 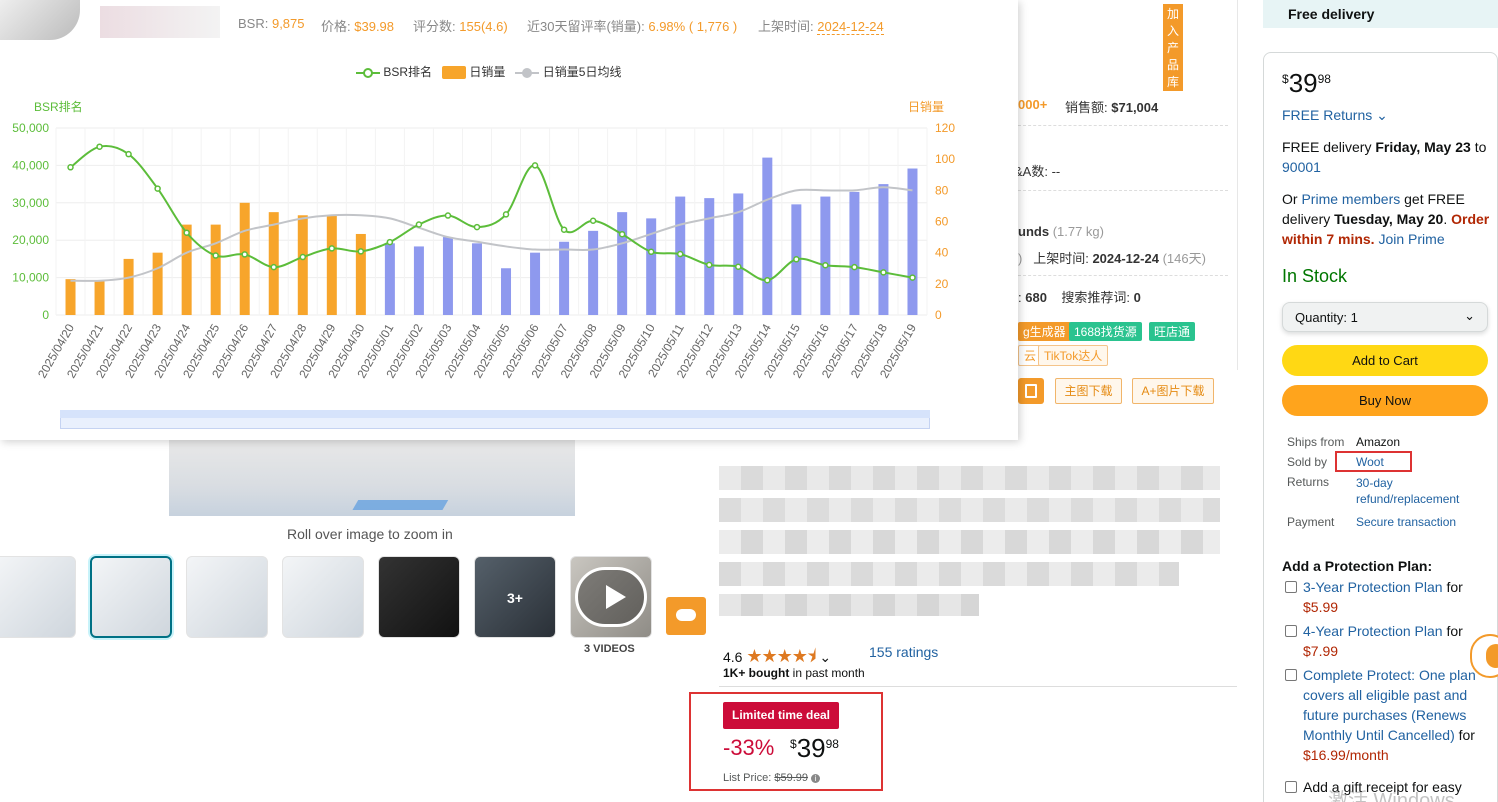 I want to click on legend-daily: 日销量, so click(x=487, y=72).